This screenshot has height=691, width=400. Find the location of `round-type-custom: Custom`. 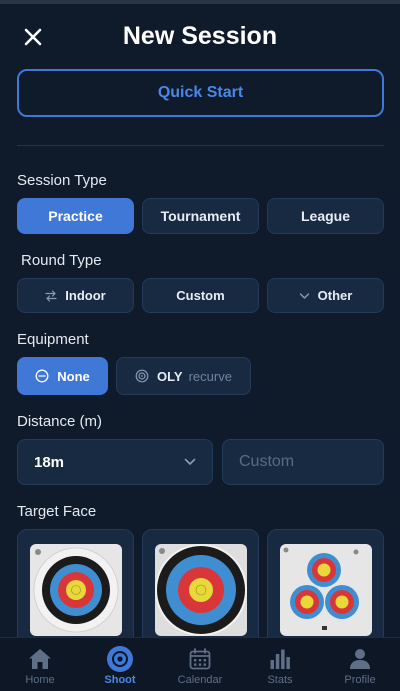

round-type-custom: Custom is located at coordinates (200, 295).